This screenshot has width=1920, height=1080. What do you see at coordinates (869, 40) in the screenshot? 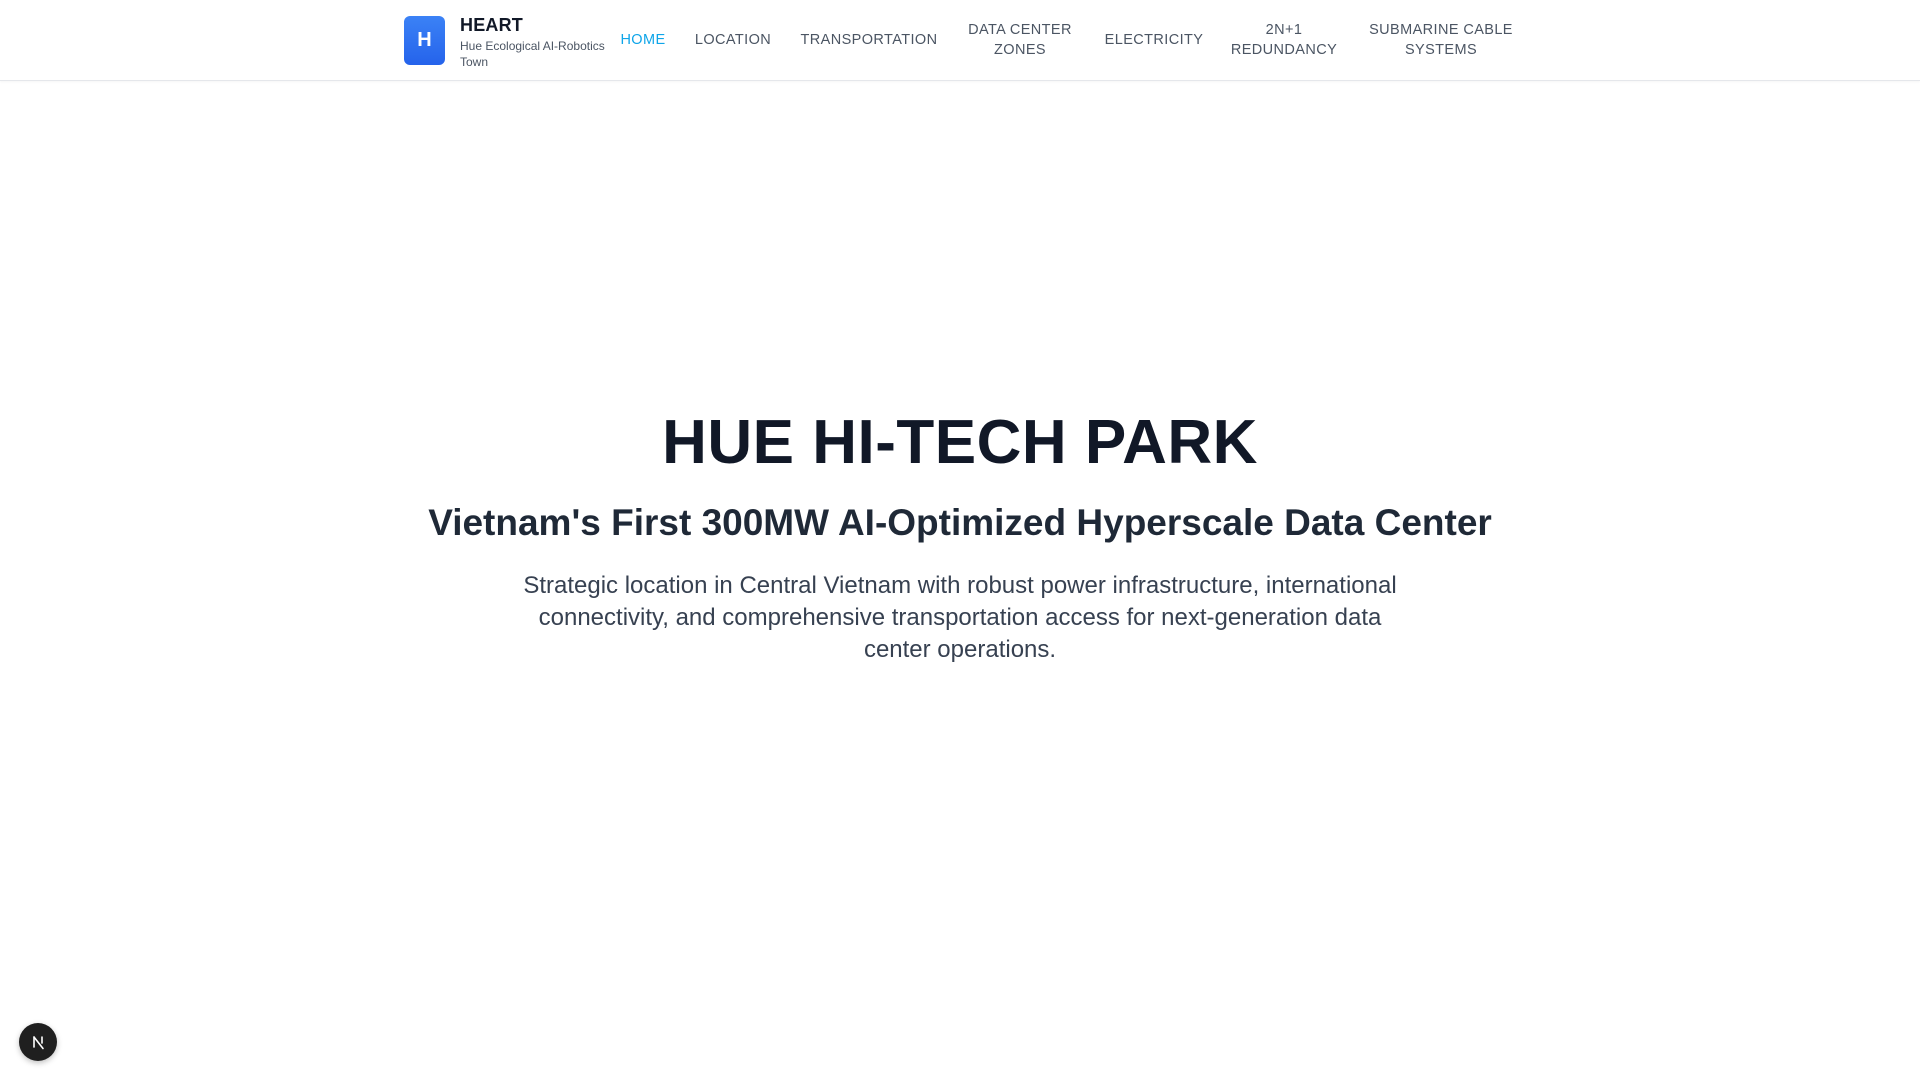
I see `nav-item-transportation: TRANSPORTATION` at bounding box center [869, 40].